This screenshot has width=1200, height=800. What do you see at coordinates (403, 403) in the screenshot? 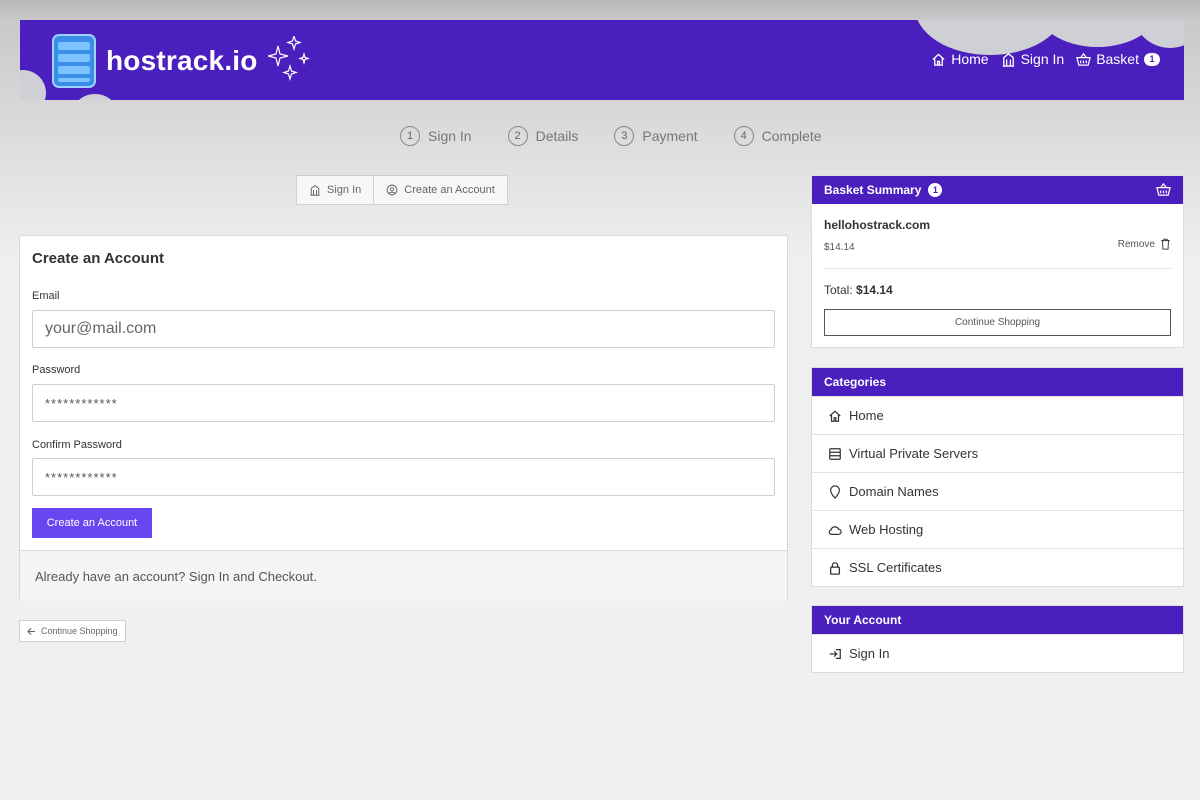
I see `password-field` at bounding box center [403, 403].